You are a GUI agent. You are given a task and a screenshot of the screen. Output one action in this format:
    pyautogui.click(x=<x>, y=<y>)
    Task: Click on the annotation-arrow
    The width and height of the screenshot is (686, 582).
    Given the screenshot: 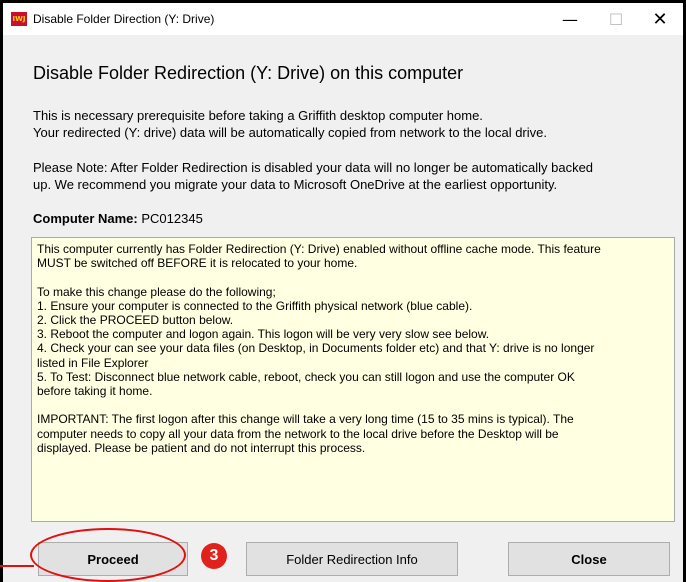 What is the action you would take?
    pyautogui.click(x=17, y=566)
    